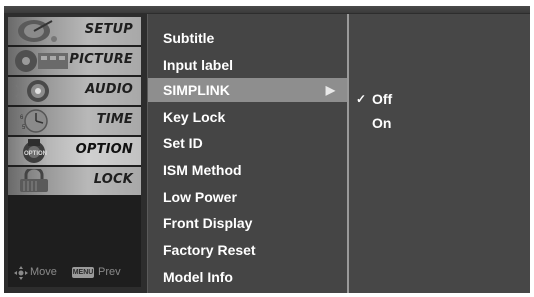  Describe the element at coordinates (382, 99) in the screenshot. I see `submenu-item-label: Off` at that location.